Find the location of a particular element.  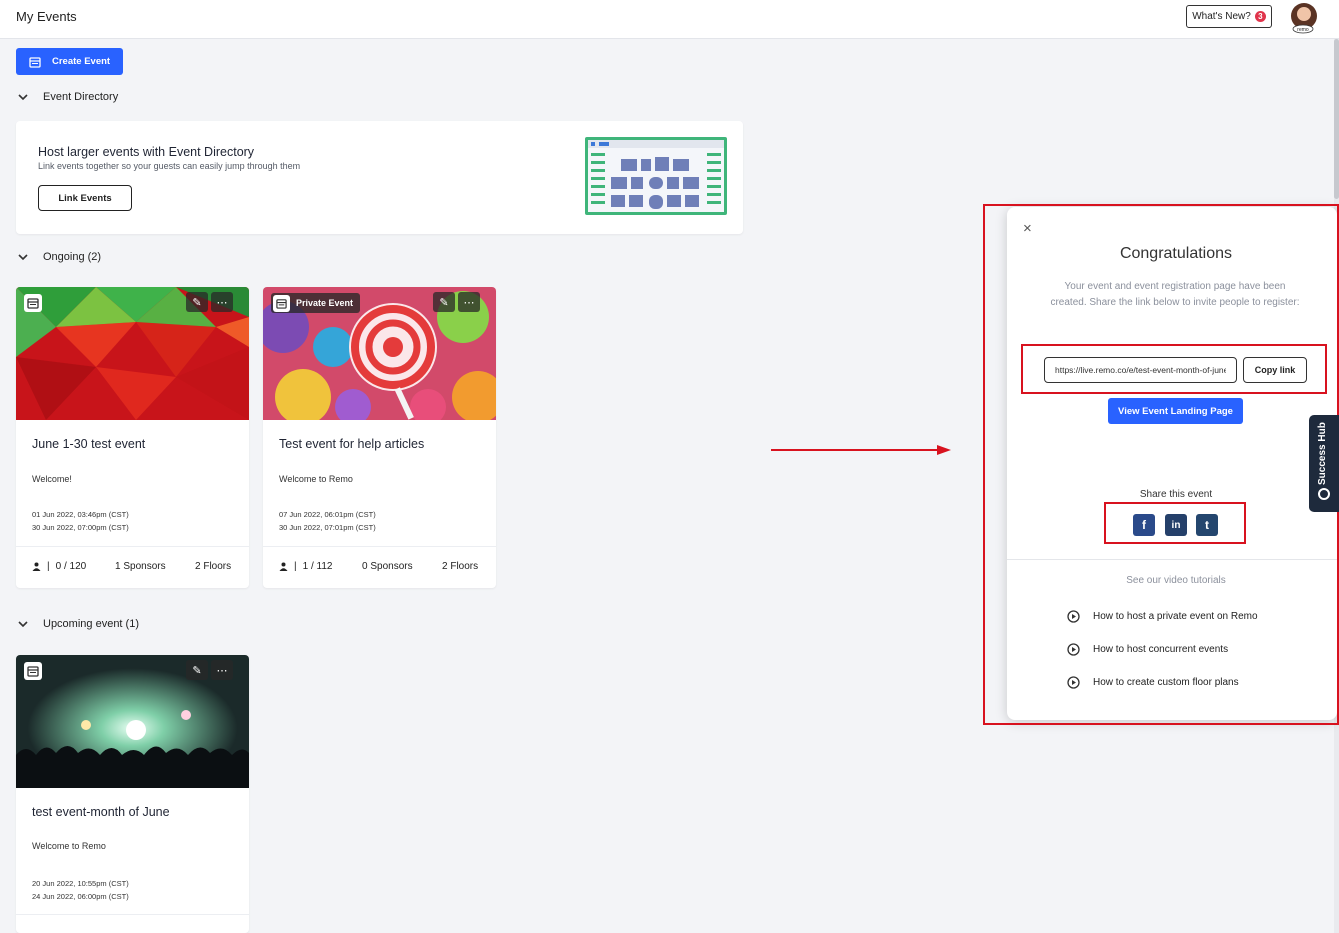

event-stats: | 0 / 120 1 Sponsors 2 Floors is located at coordinates (137, 566).